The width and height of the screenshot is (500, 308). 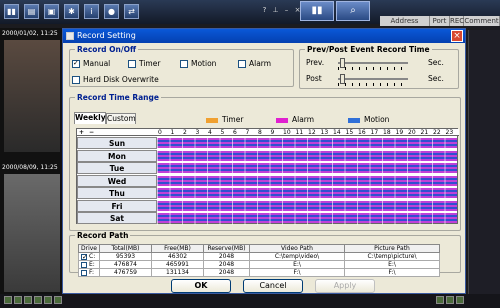 What do you see at coordinates (117, 155) in the screenshot?
I see `day-label: Mon` at bounding box center [117, 155].